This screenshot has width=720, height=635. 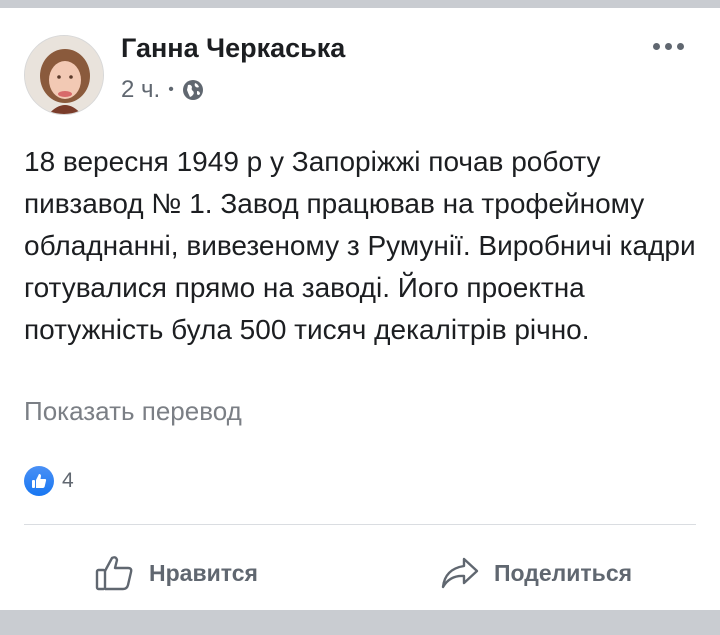 I want to click on author-name: Ганна Черкаська, so click(x=233, y=48).